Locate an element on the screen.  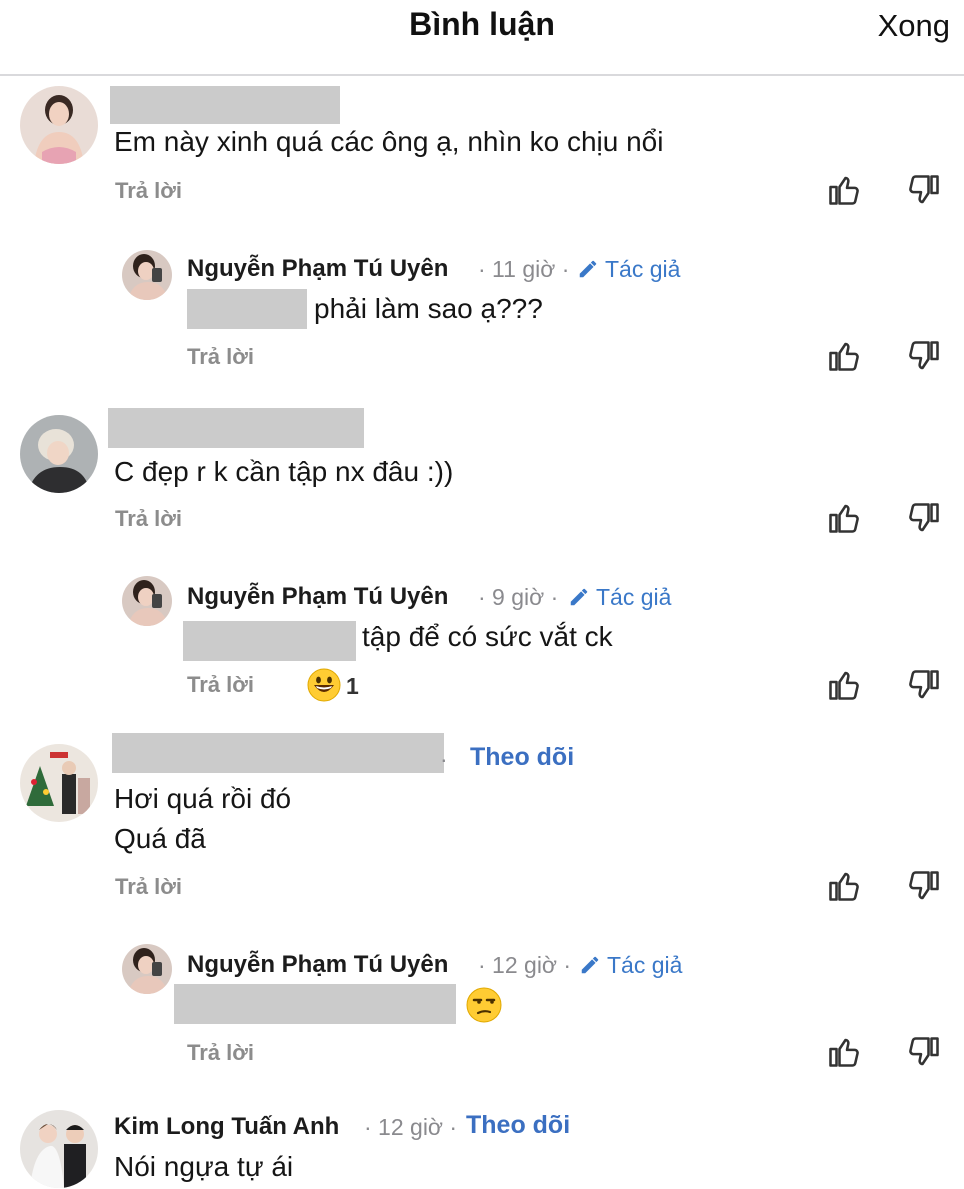
grinning-emoji is located at coordinates (324, 687).